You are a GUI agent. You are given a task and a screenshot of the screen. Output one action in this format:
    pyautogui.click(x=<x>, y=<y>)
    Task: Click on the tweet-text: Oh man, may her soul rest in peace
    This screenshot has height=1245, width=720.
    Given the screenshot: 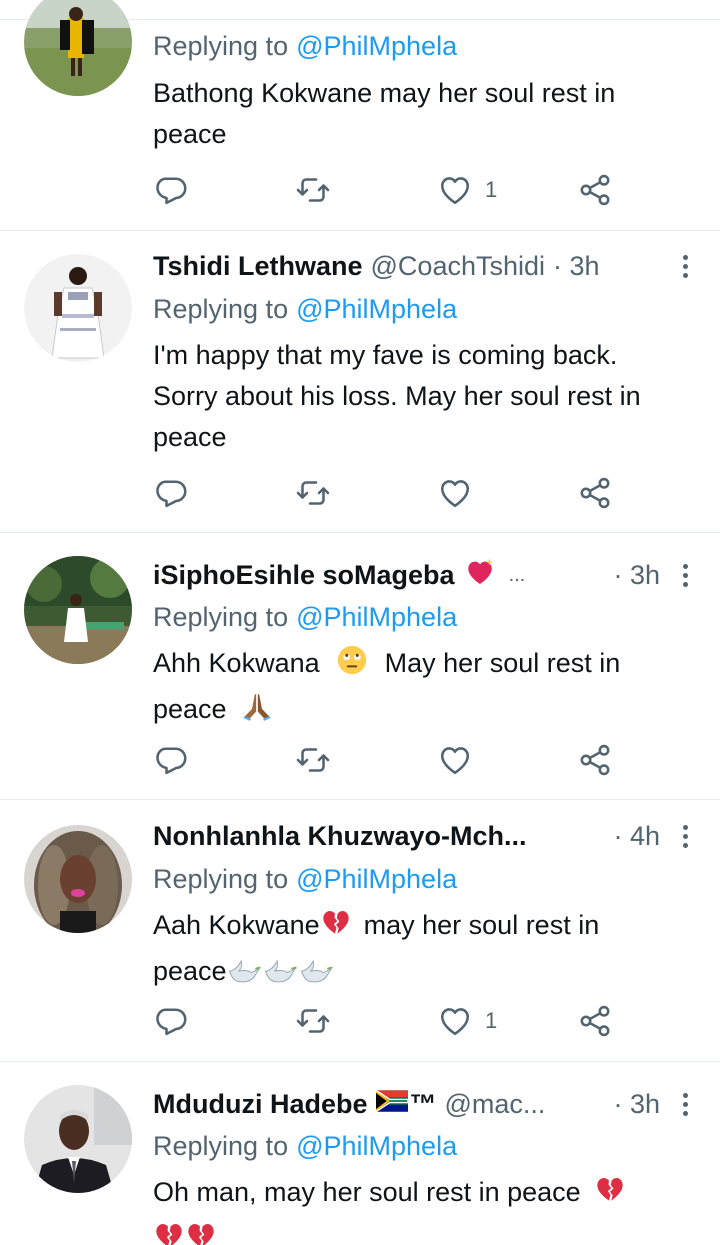 What is the action you would take?
    pyautogui.click(x=424, y=1208)
    